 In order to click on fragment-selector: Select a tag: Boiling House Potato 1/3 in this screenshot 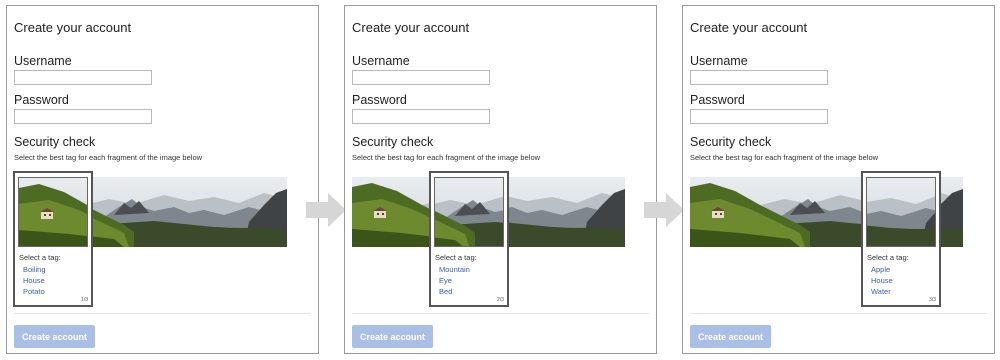, I will do `click(53, 239)`.